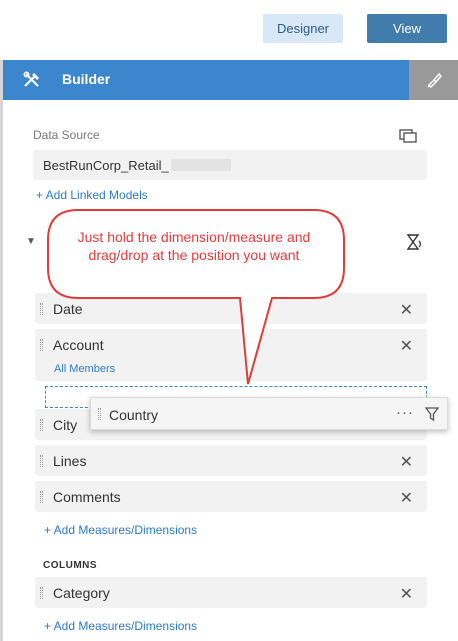 The width and height of the screenshot is (458, 641). I want to click on styling-tab, so click(433, 80).